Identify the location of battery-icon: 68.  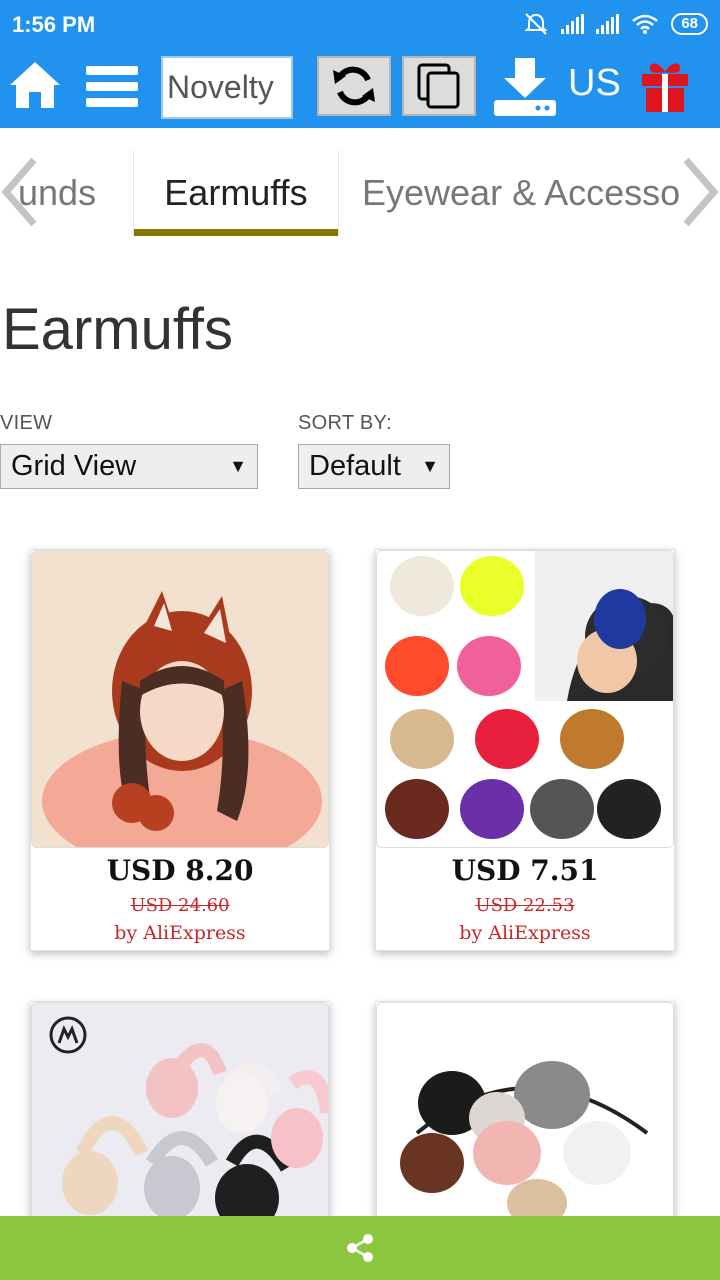
(689, 24).